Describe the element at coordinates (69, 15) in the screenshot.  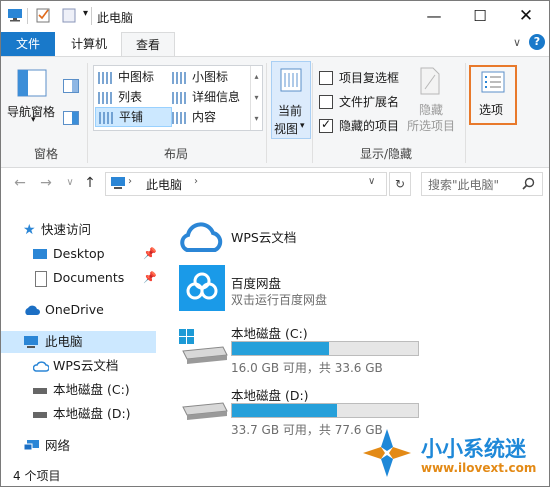
I see `new-folder-icon` at that location.